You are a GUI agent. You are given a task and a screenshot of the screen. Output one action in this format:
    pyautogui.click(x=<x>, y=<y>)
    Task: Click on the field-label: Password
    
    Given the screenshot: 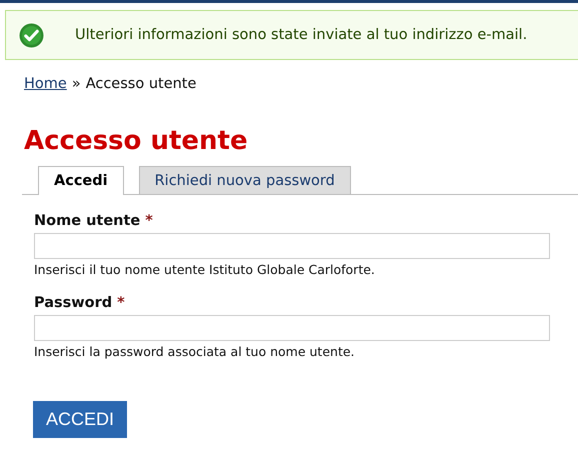 What is the action you would take?
    pyautogui.click(x=73, y=303)
    